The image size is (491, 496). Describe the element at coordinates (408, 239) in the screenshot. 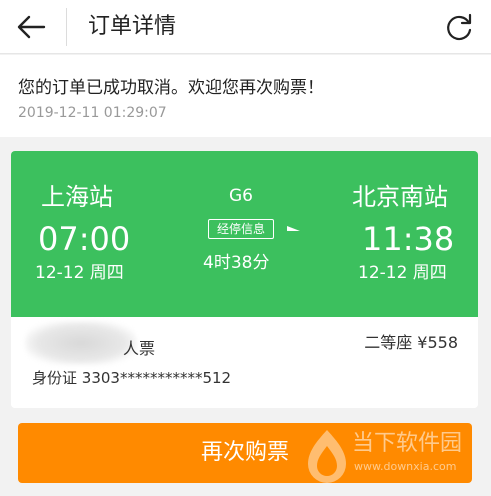

I see `arrival-time: 11:38` at that location.